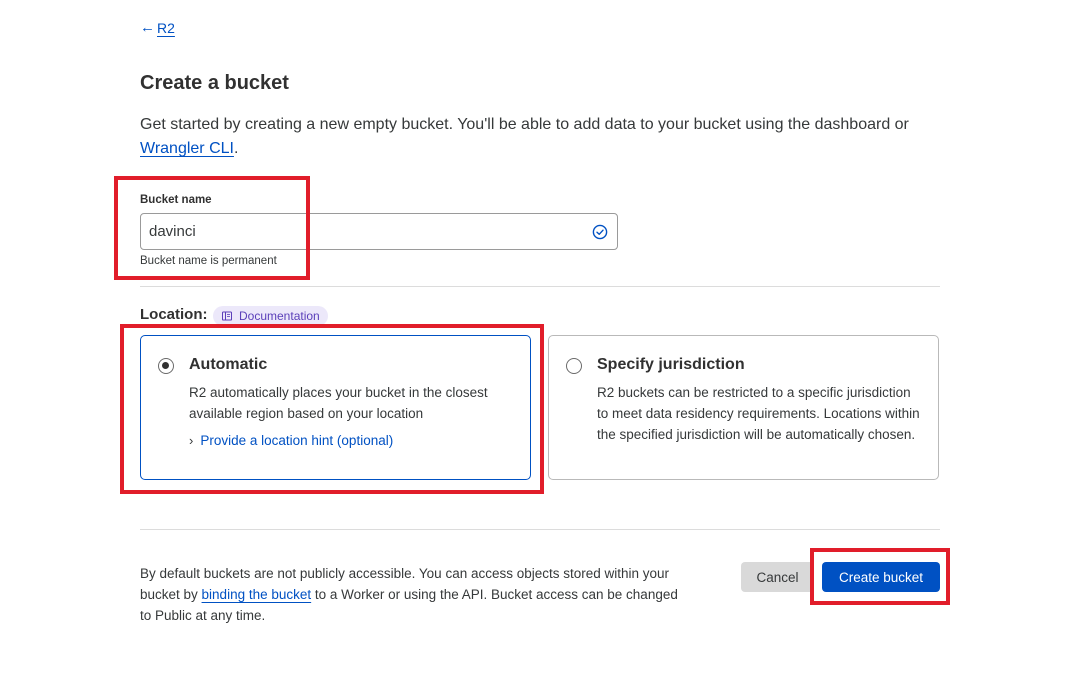  I want to click on option-title: Specify jurisdiction, so click(671, 364).